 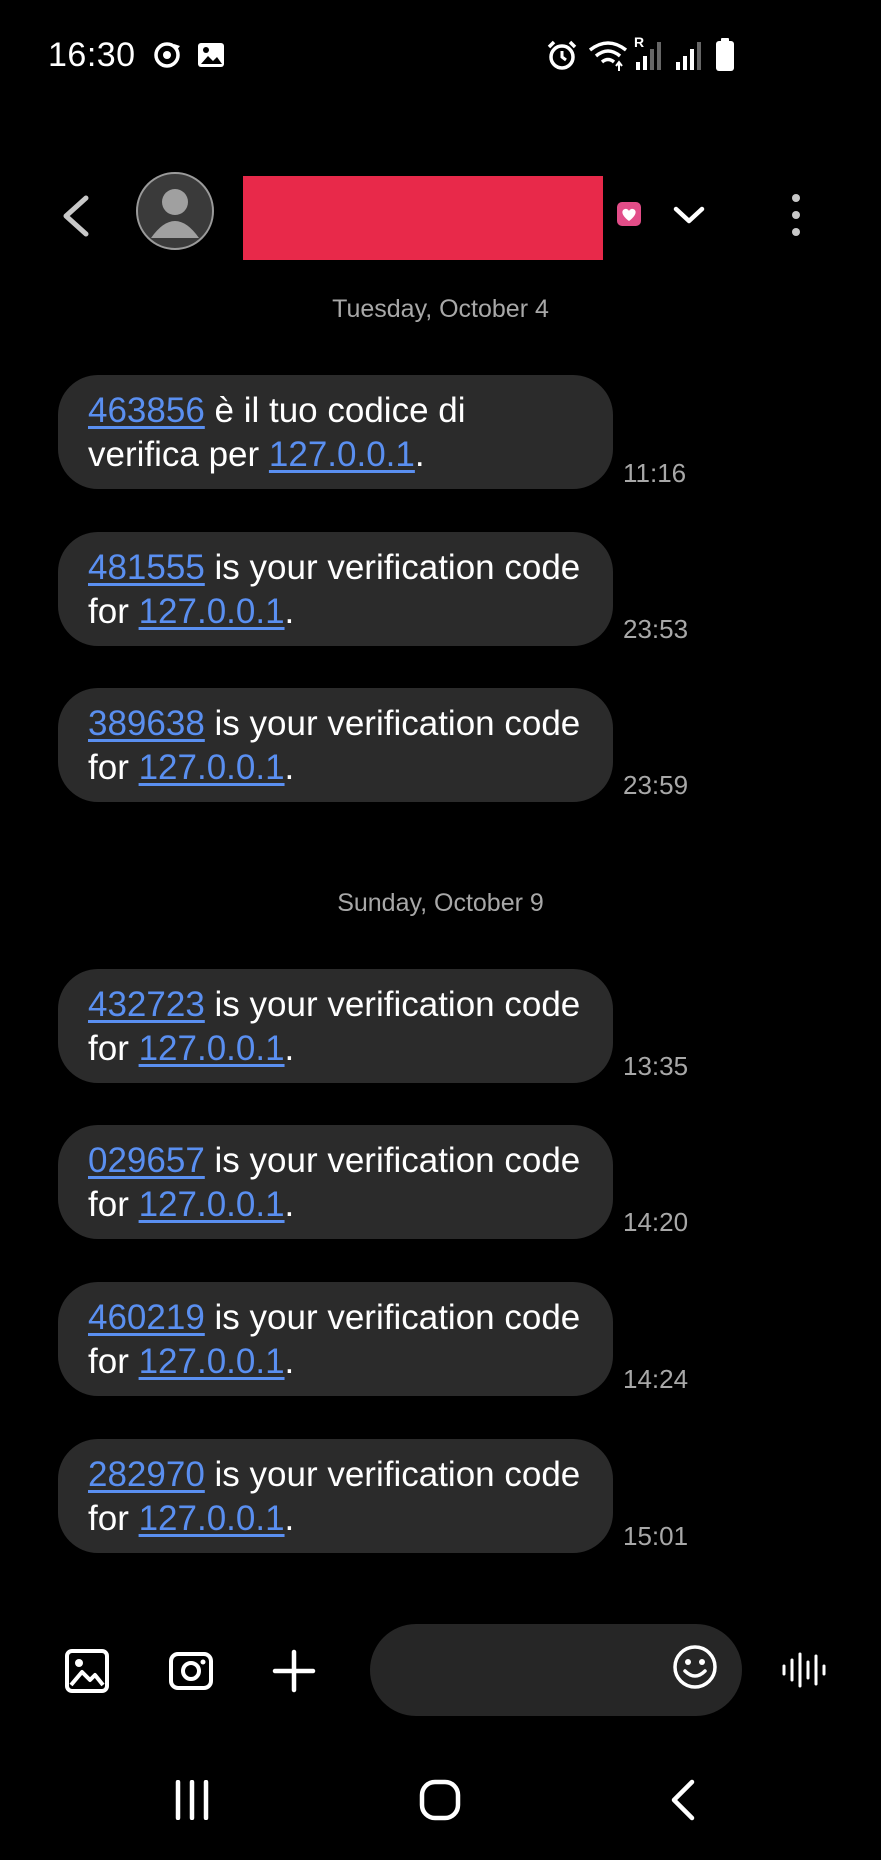 What do you see at coordinates (146, 410) in the screenshot?
I see `verification-code-link: 463856` at bounding box center [146, 410].